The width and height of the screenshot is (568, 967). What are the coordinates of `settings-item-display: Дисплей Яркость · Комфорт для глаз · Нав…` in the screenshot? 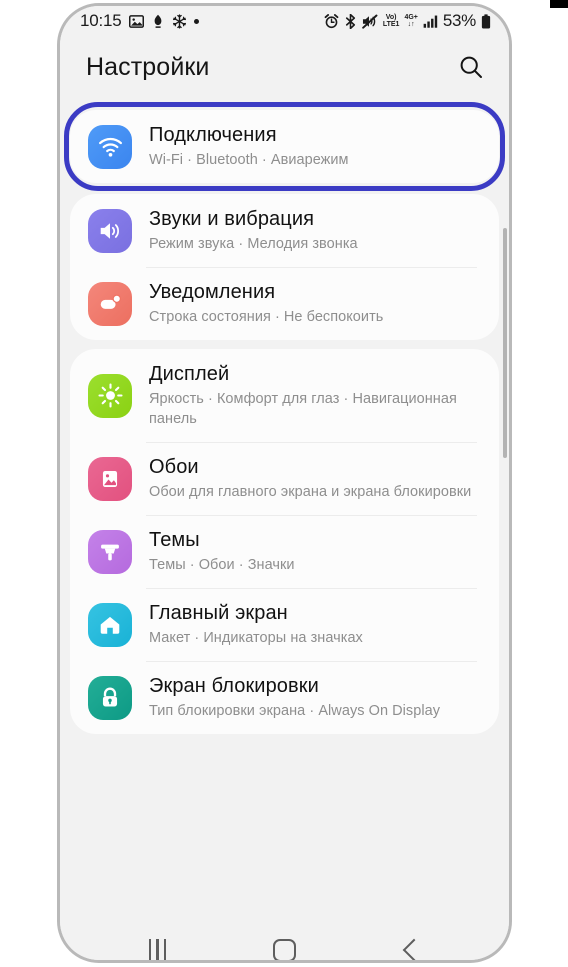 It's located at (284, 395).